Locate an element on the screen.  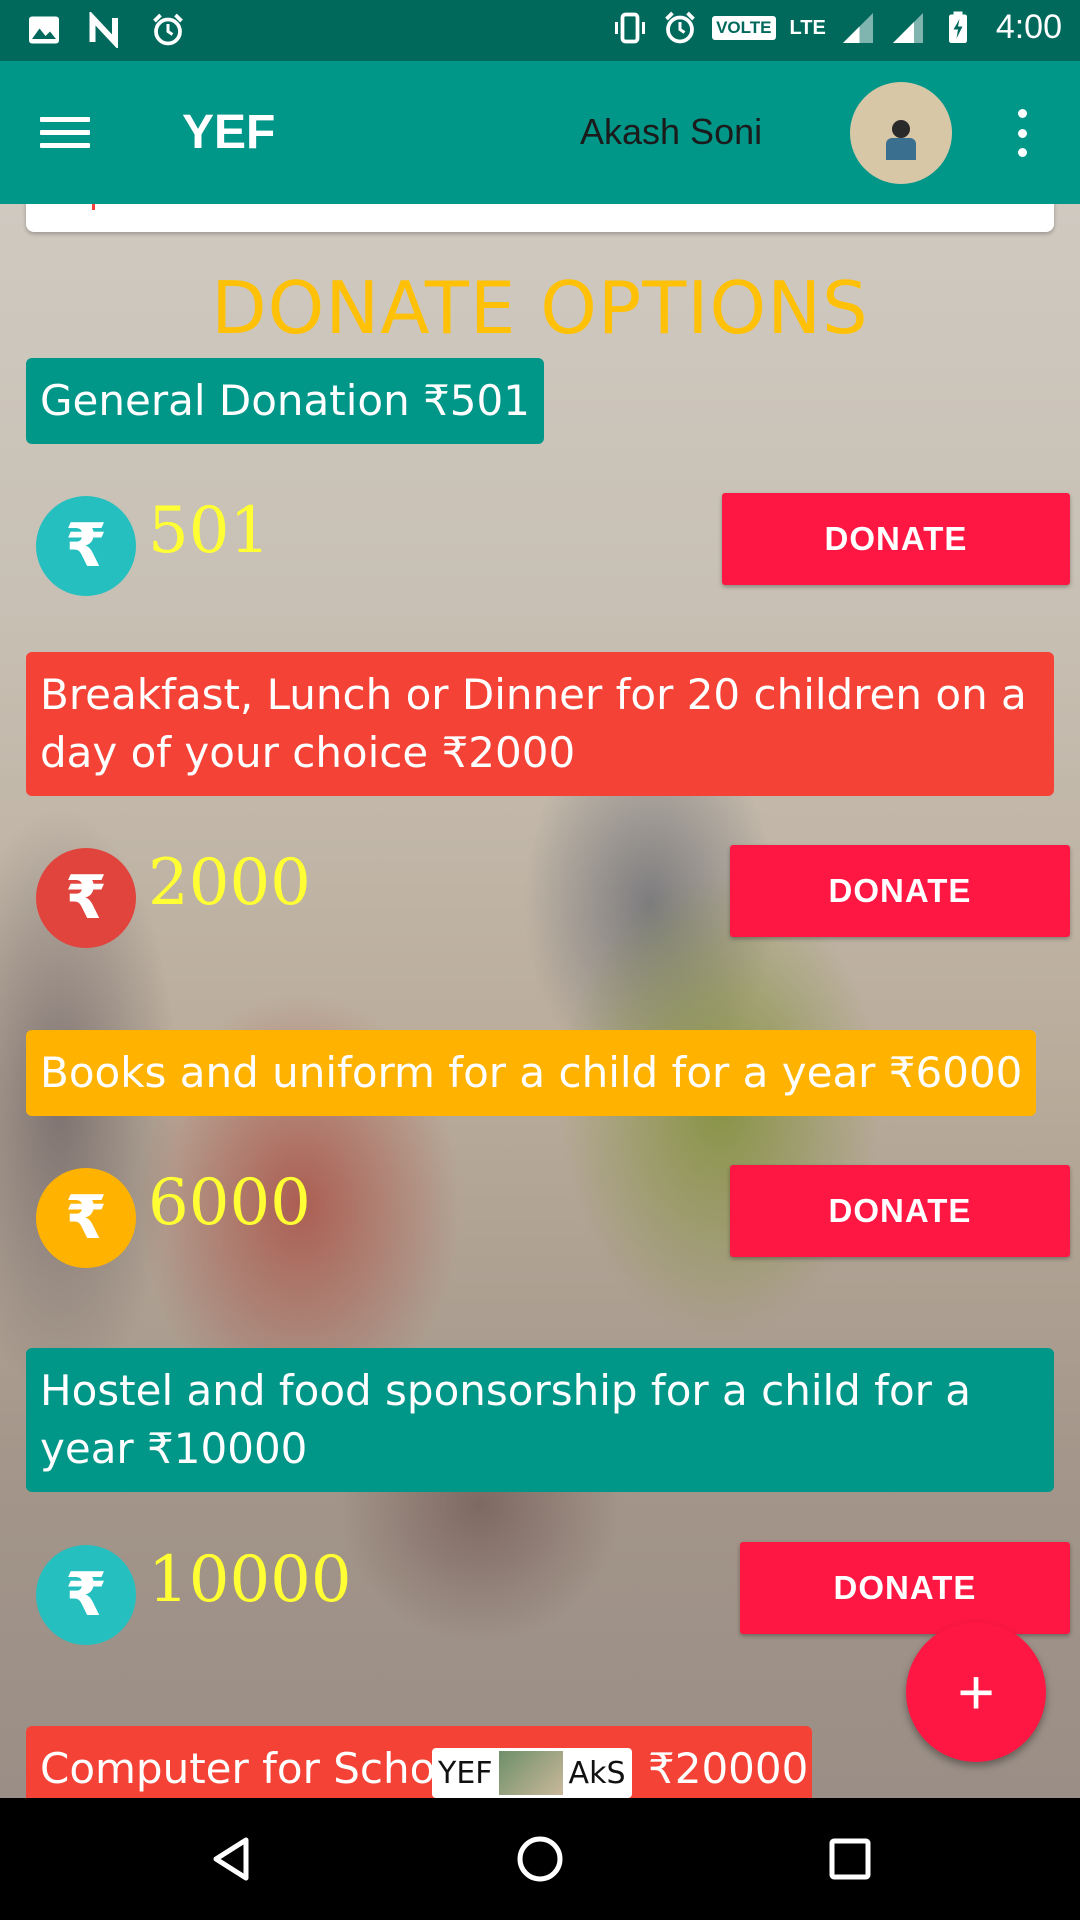
n-icon is located at coordinates (103, 30).